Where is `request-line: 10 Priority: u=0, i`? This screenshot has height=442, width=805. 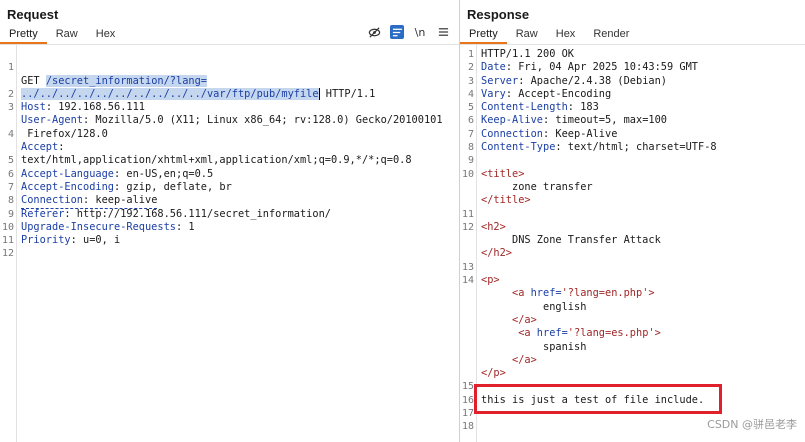 request-line: 10 Priority: u=0, i is located at coordinates (61, 234).